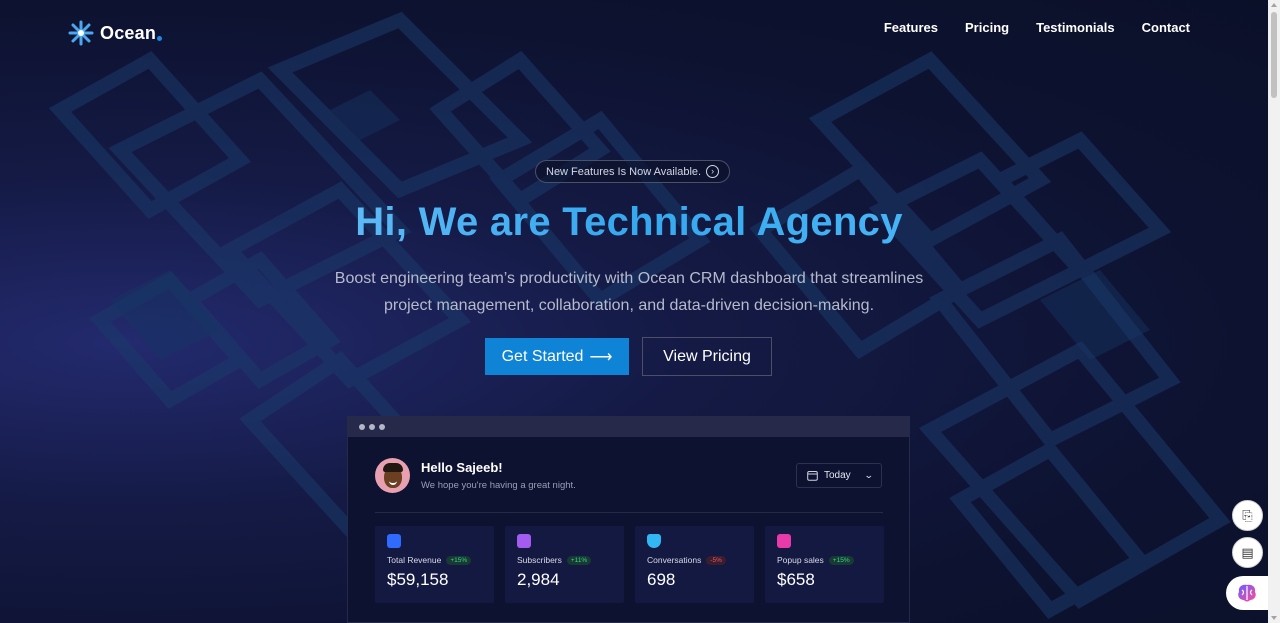 This screenshot has height=623, width=1280. What do you see at coordinates (524, 541) in the screenshot?
I see `document-icon` at bounding box center [524, 541].